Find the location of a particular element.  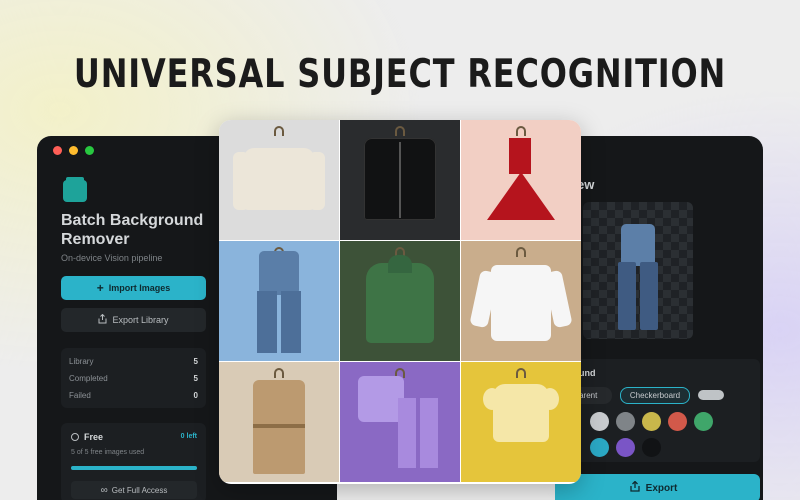

import-images-button: + Import Images is located at coordinates (133, 288).